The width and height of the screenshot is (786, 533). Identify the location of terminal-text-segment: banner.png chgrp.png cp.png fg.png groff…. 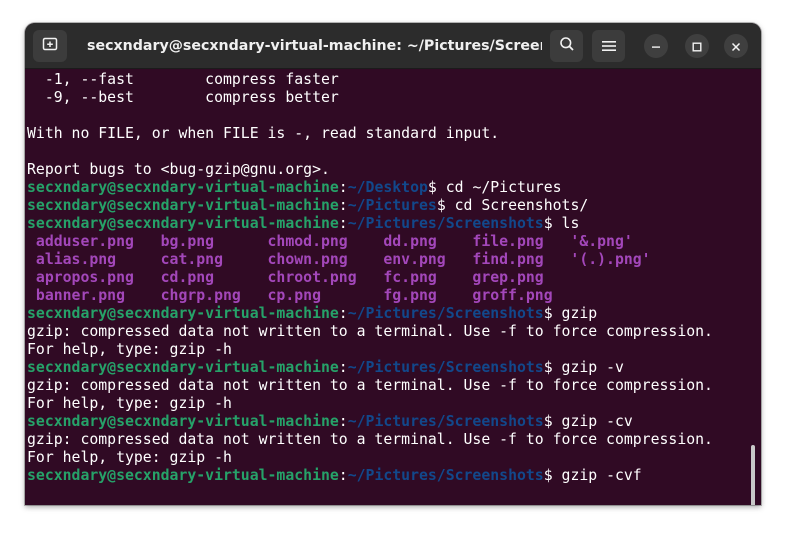
(290, 295).